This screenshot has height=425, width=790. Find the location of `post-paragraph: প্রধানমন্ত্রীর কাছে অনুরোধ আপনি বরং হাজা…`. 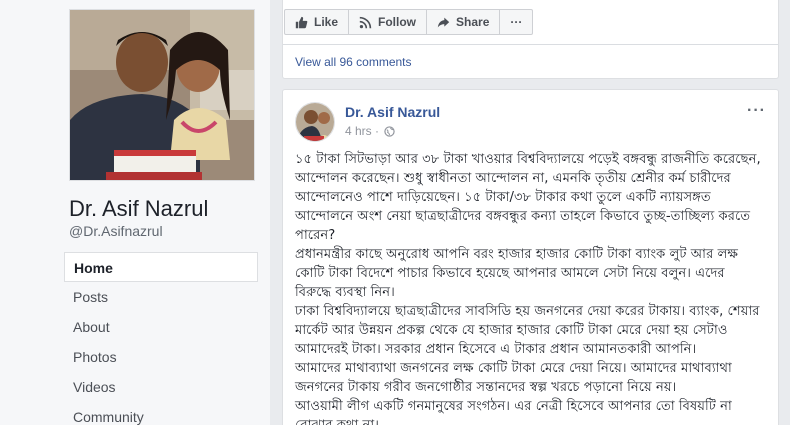

post-paragraph: প্রধানমন্ত্রীর কাছে অনুরোধ আপনি বরং হাজা… is located at coordinates (517, 273).